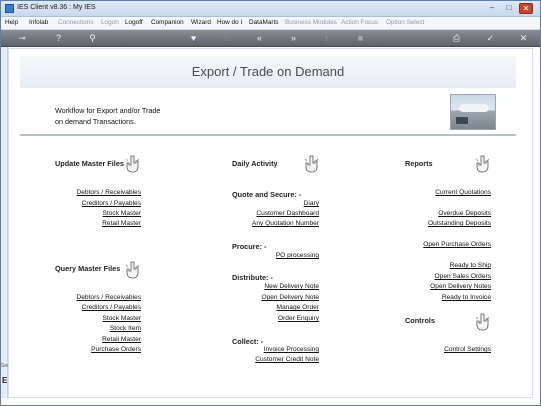 This screenshot has width=541, height=406. Describe the element at coordinates (89, 163) in the screenshot. I see `update-master-heading: Update Master Files` at that location.